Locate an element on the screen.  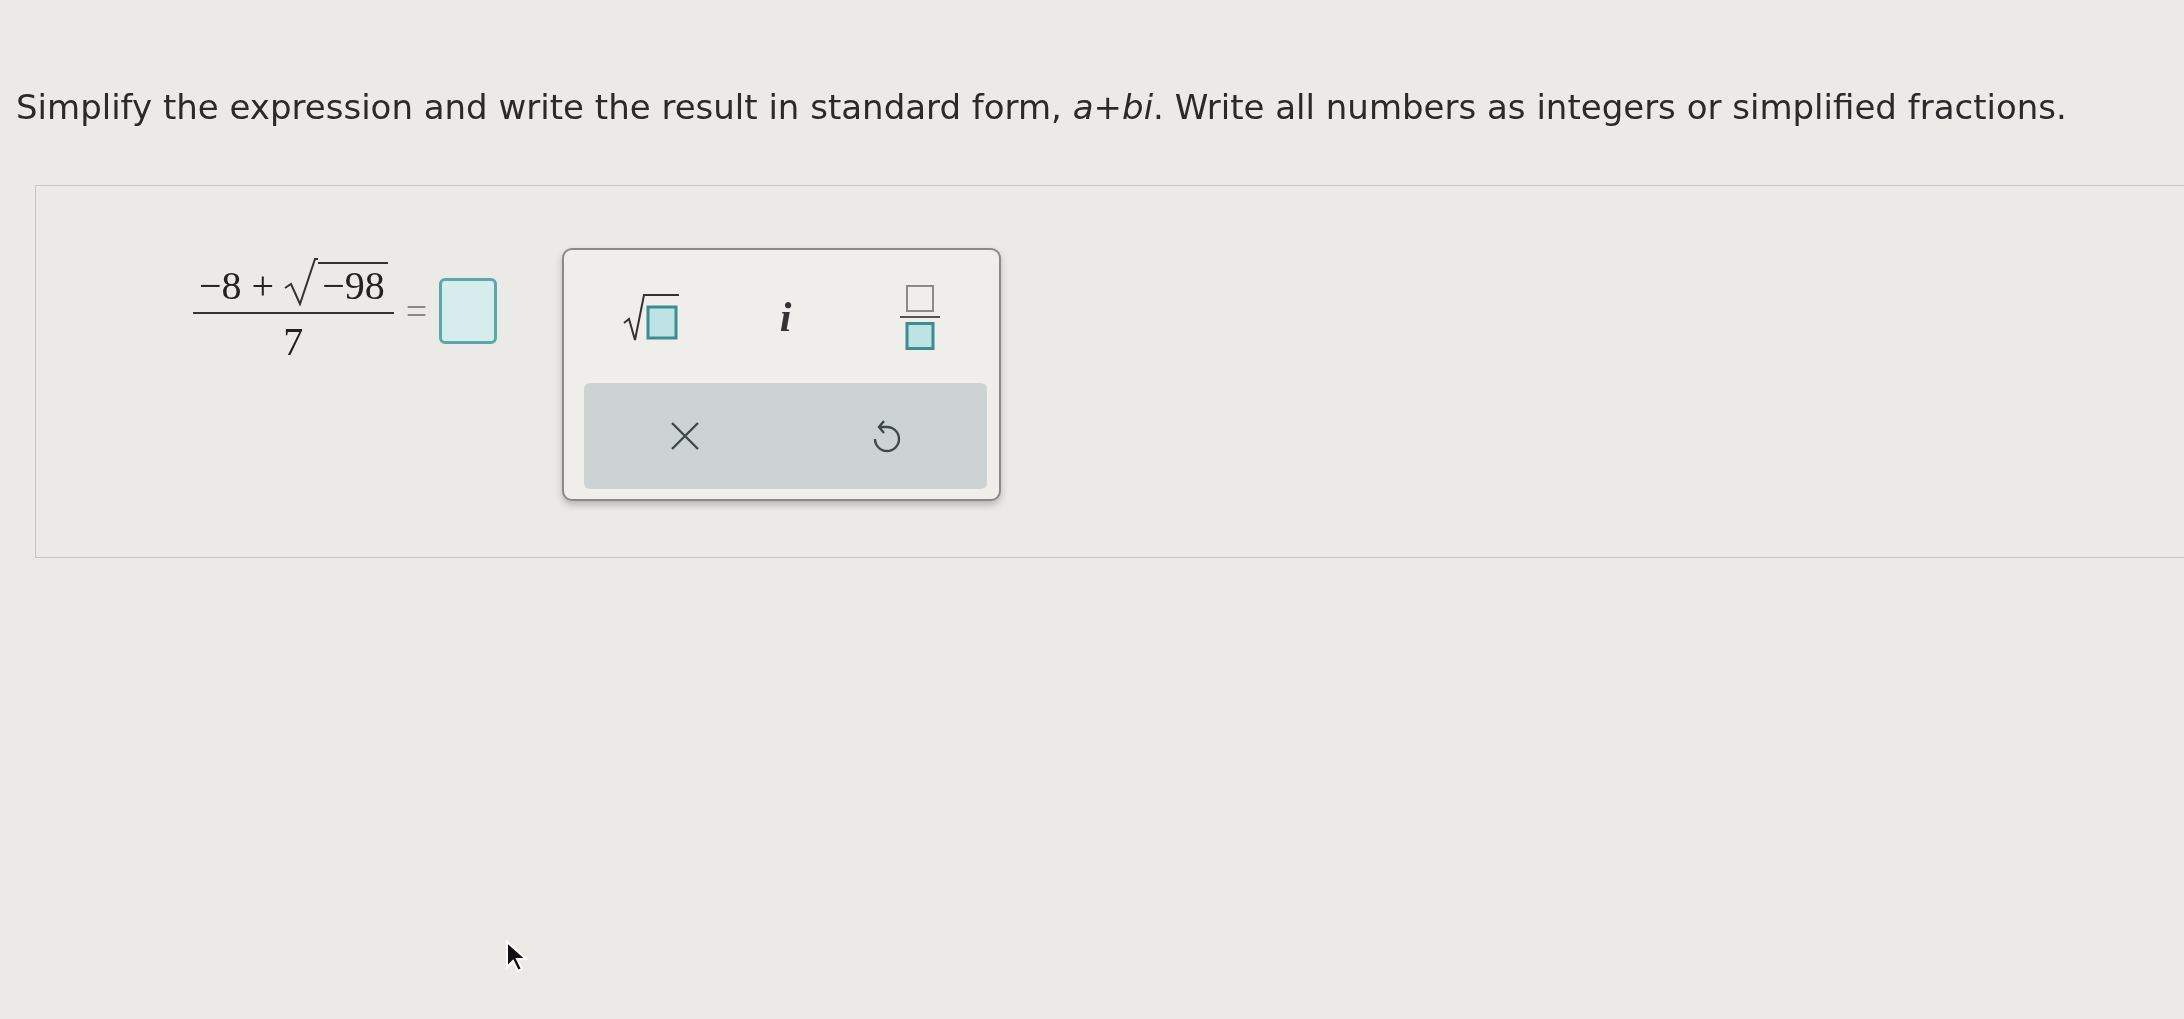
radical-sign-icon is located at coordinates (301, 282).